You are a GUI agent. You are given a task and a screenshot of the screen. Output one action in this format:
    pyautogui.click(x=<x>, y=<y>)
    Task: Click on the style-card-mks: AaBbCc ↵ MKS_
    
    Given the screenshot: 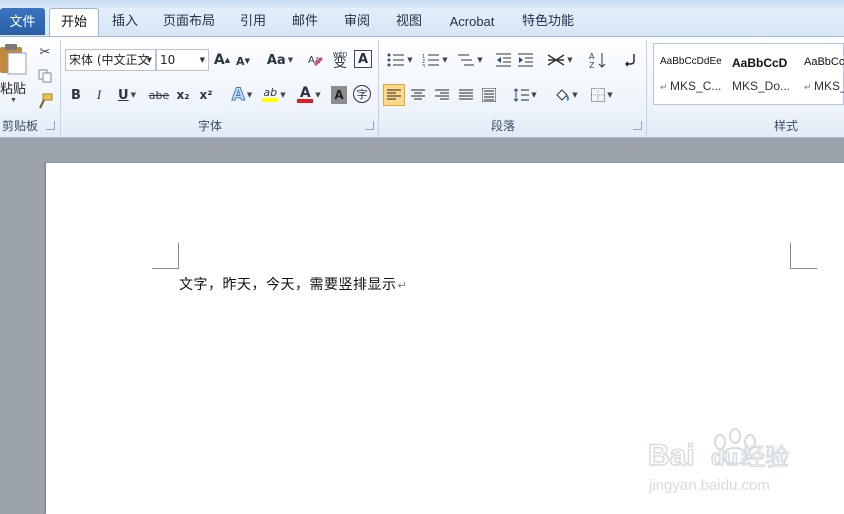 What is the action you would take?
    pyautogui.click(x=822, y=74)
    